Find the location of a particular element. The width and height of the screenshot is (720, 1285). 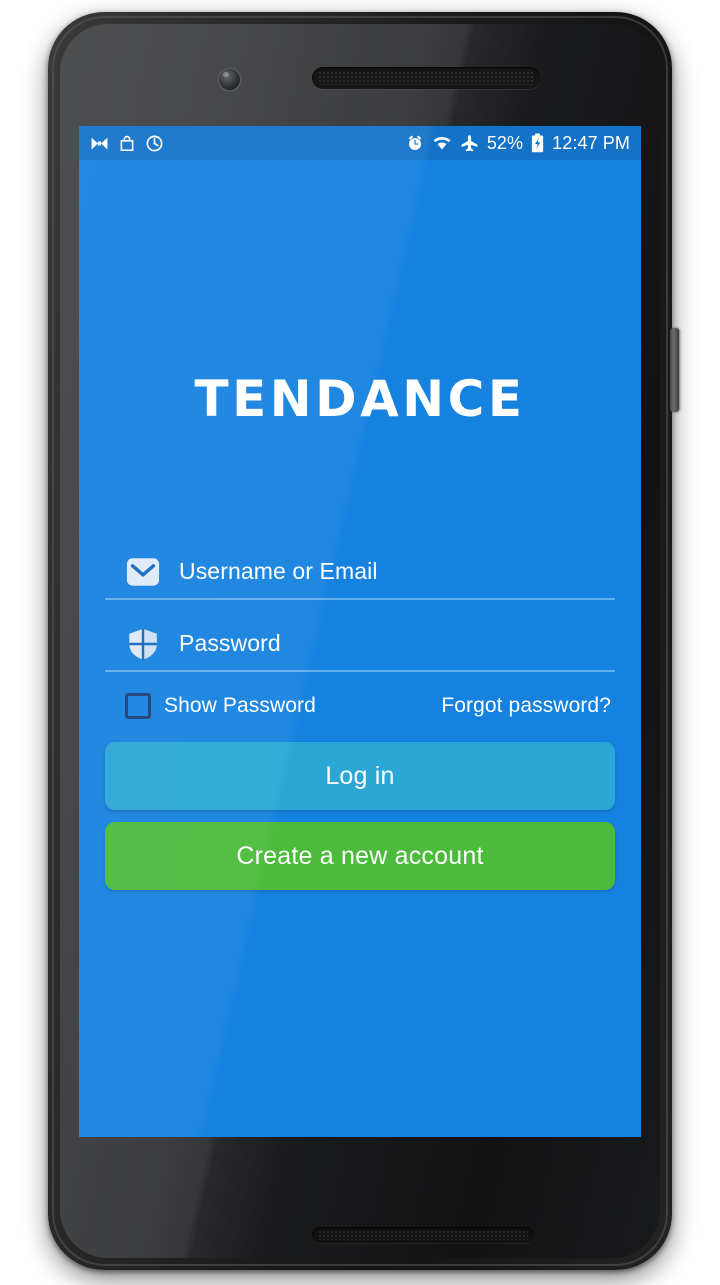

create-account-button: Create a new account is located at coordinates (360, 856).